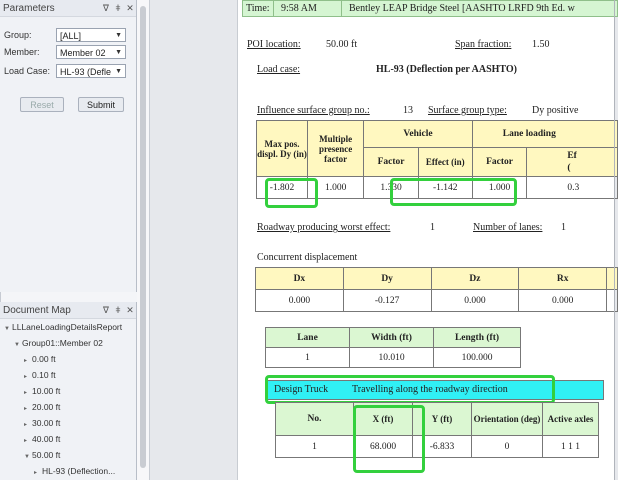  Describe the element at coordinates (612, 278) in the screenshot. I see `col-partial` at that location.